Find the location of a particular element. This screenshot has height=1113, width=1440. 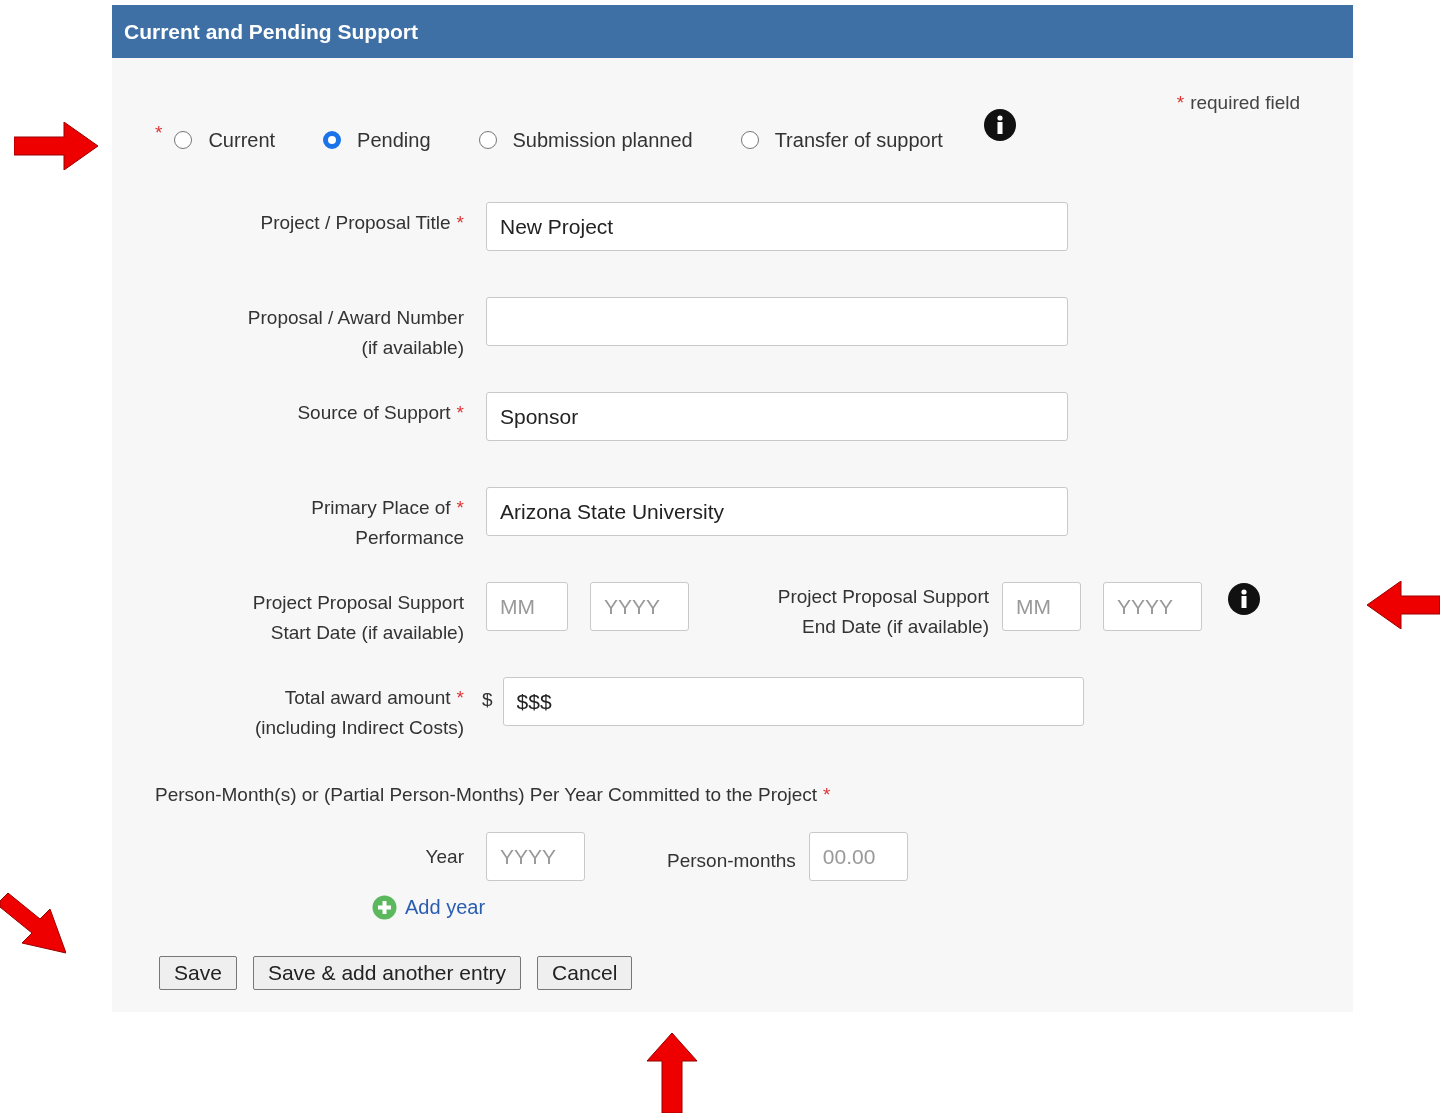

field-label: Start Date (if available) is located at coordinates (367, 633).